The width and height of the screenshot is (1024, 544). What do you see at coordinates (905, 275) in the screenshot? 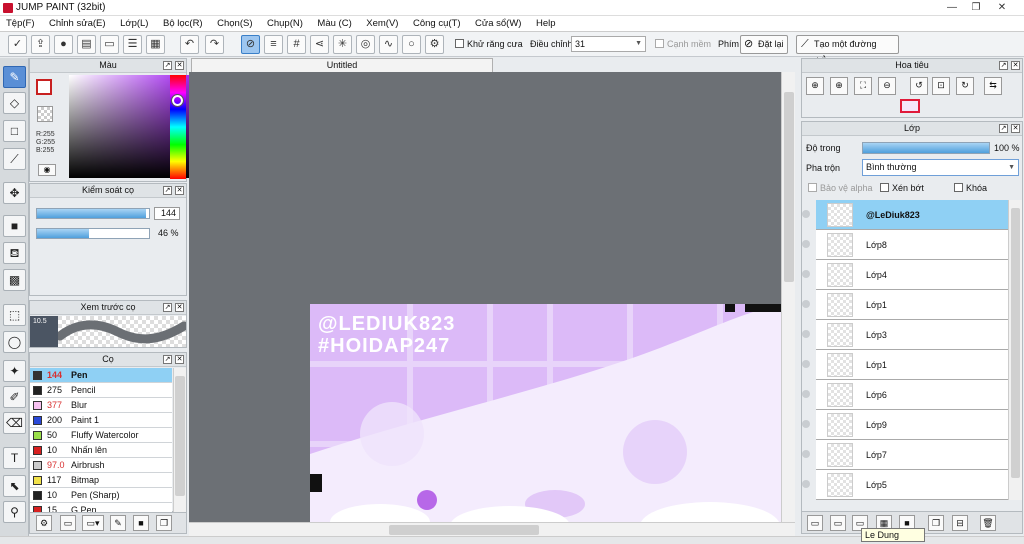
I see `layer-row: Lớp4` at bounding box center [905, 275].